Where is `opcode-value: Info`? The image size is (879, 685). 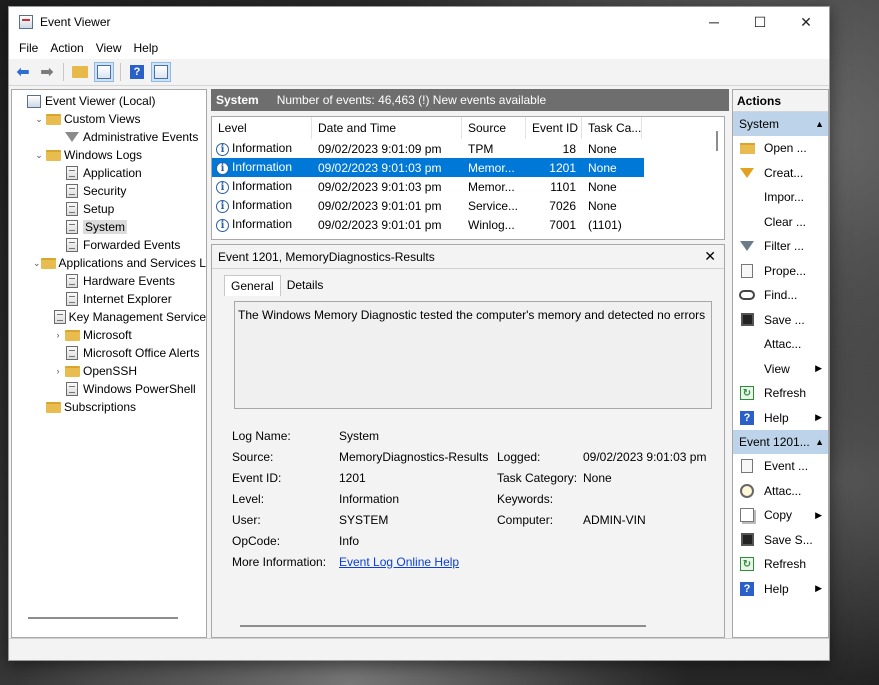 opcode-value: Info is located at coordinates (349, 540).